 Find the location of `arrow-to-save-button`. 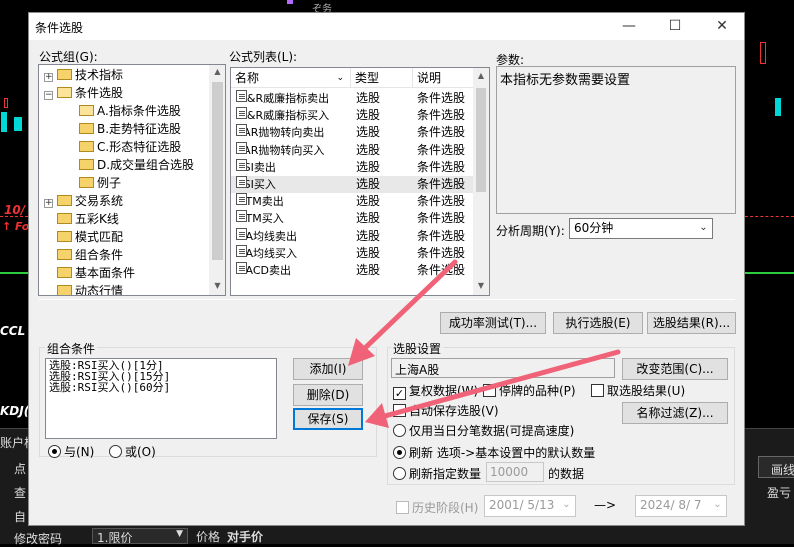

arrow-to-save-button is located at coordinates (493, 388).